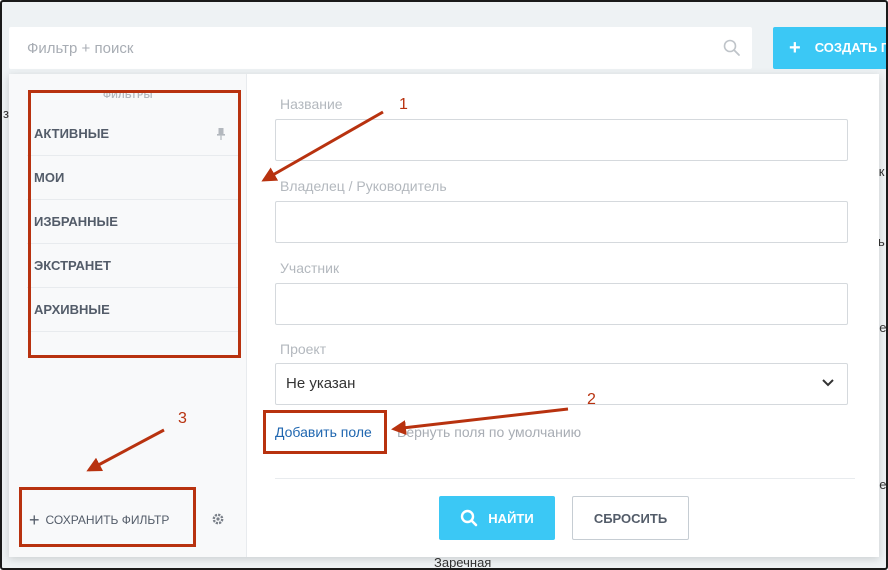 The width and height of the screenshot is (888, 570). I want to click on create-button: + СОЗДАТЬ П, so click(830, 48).